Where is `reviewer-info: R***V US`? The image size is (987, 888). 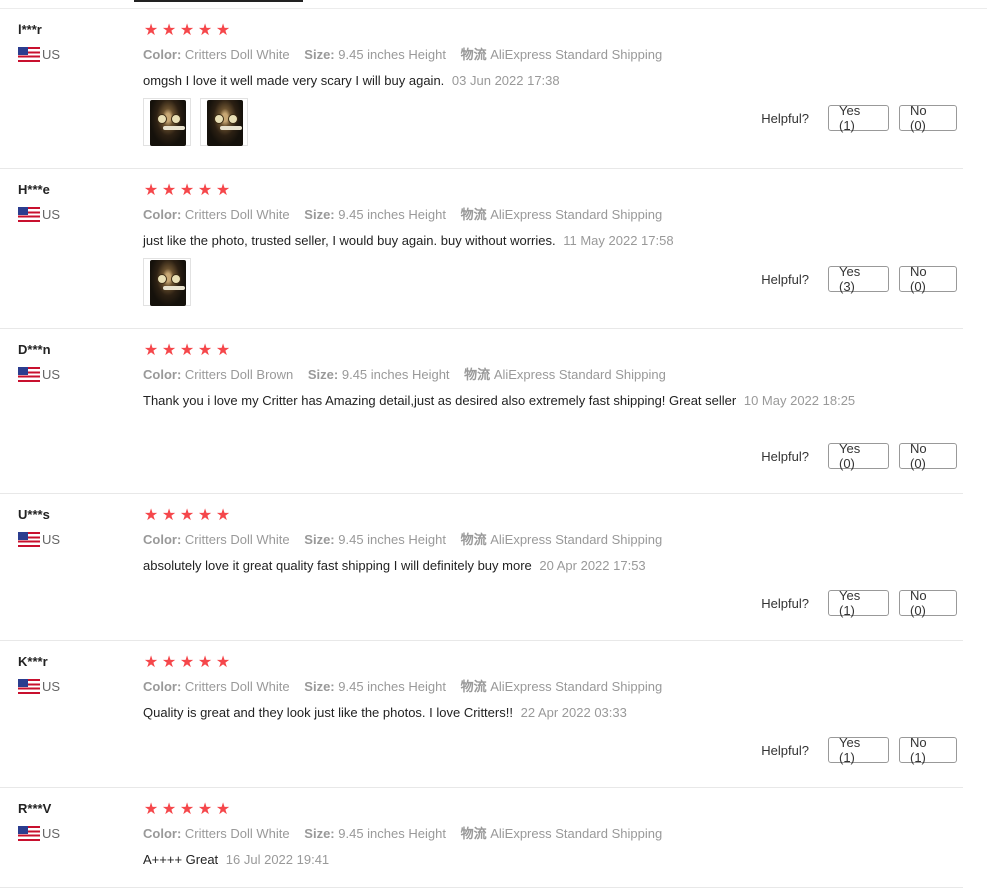
reviewer-info: R***V US is located at coordinates (39, 821).